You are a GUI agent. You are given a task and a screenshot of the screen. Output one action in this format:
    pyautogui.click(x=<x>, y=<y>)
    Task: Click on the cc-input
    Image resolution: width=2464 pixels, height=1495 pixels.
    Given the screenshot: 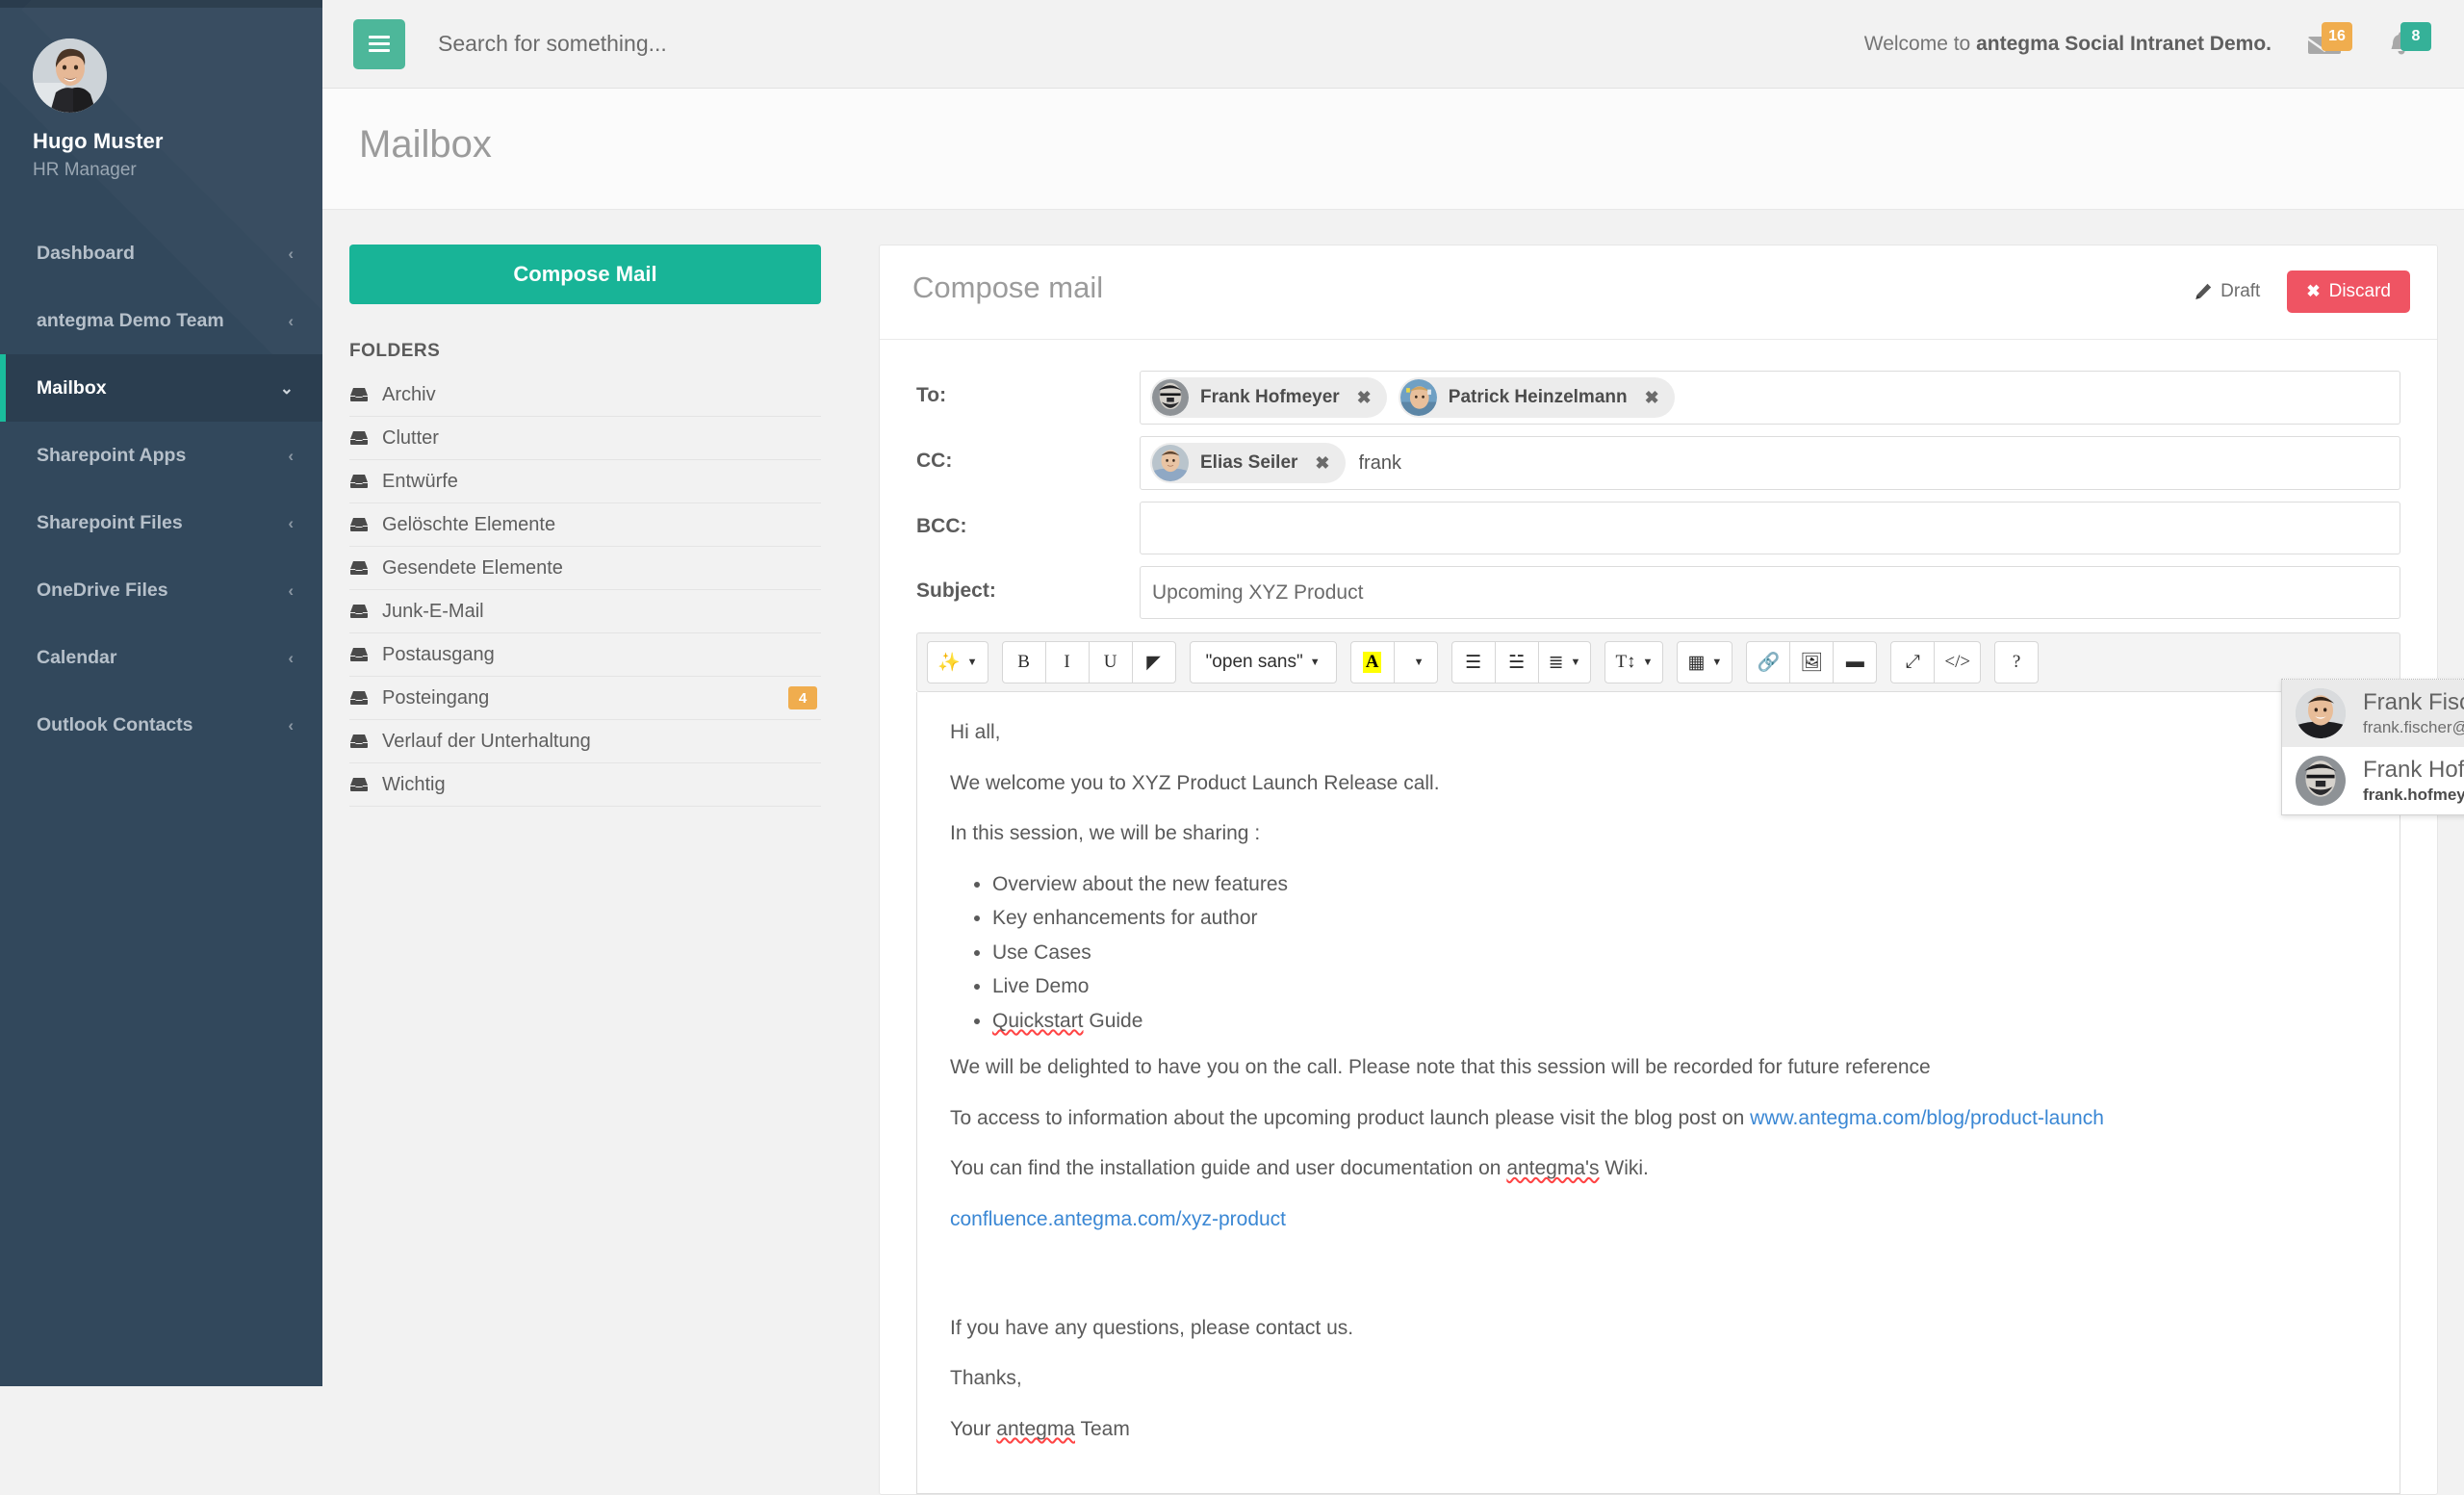 What is the action you would take?
    pyautogui.click(x=1453, y=463)
    